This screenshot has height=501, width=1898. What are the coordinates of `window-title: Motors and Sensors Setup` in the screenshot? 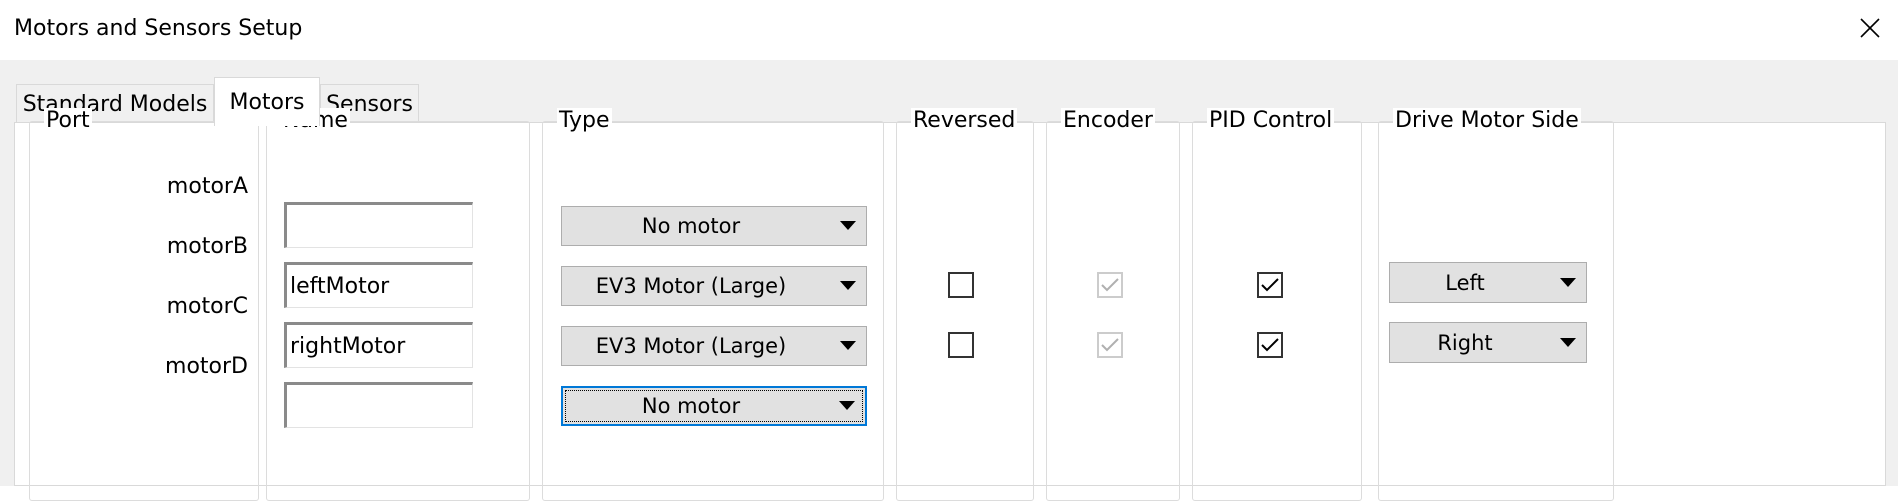 It's located at (158, 28).